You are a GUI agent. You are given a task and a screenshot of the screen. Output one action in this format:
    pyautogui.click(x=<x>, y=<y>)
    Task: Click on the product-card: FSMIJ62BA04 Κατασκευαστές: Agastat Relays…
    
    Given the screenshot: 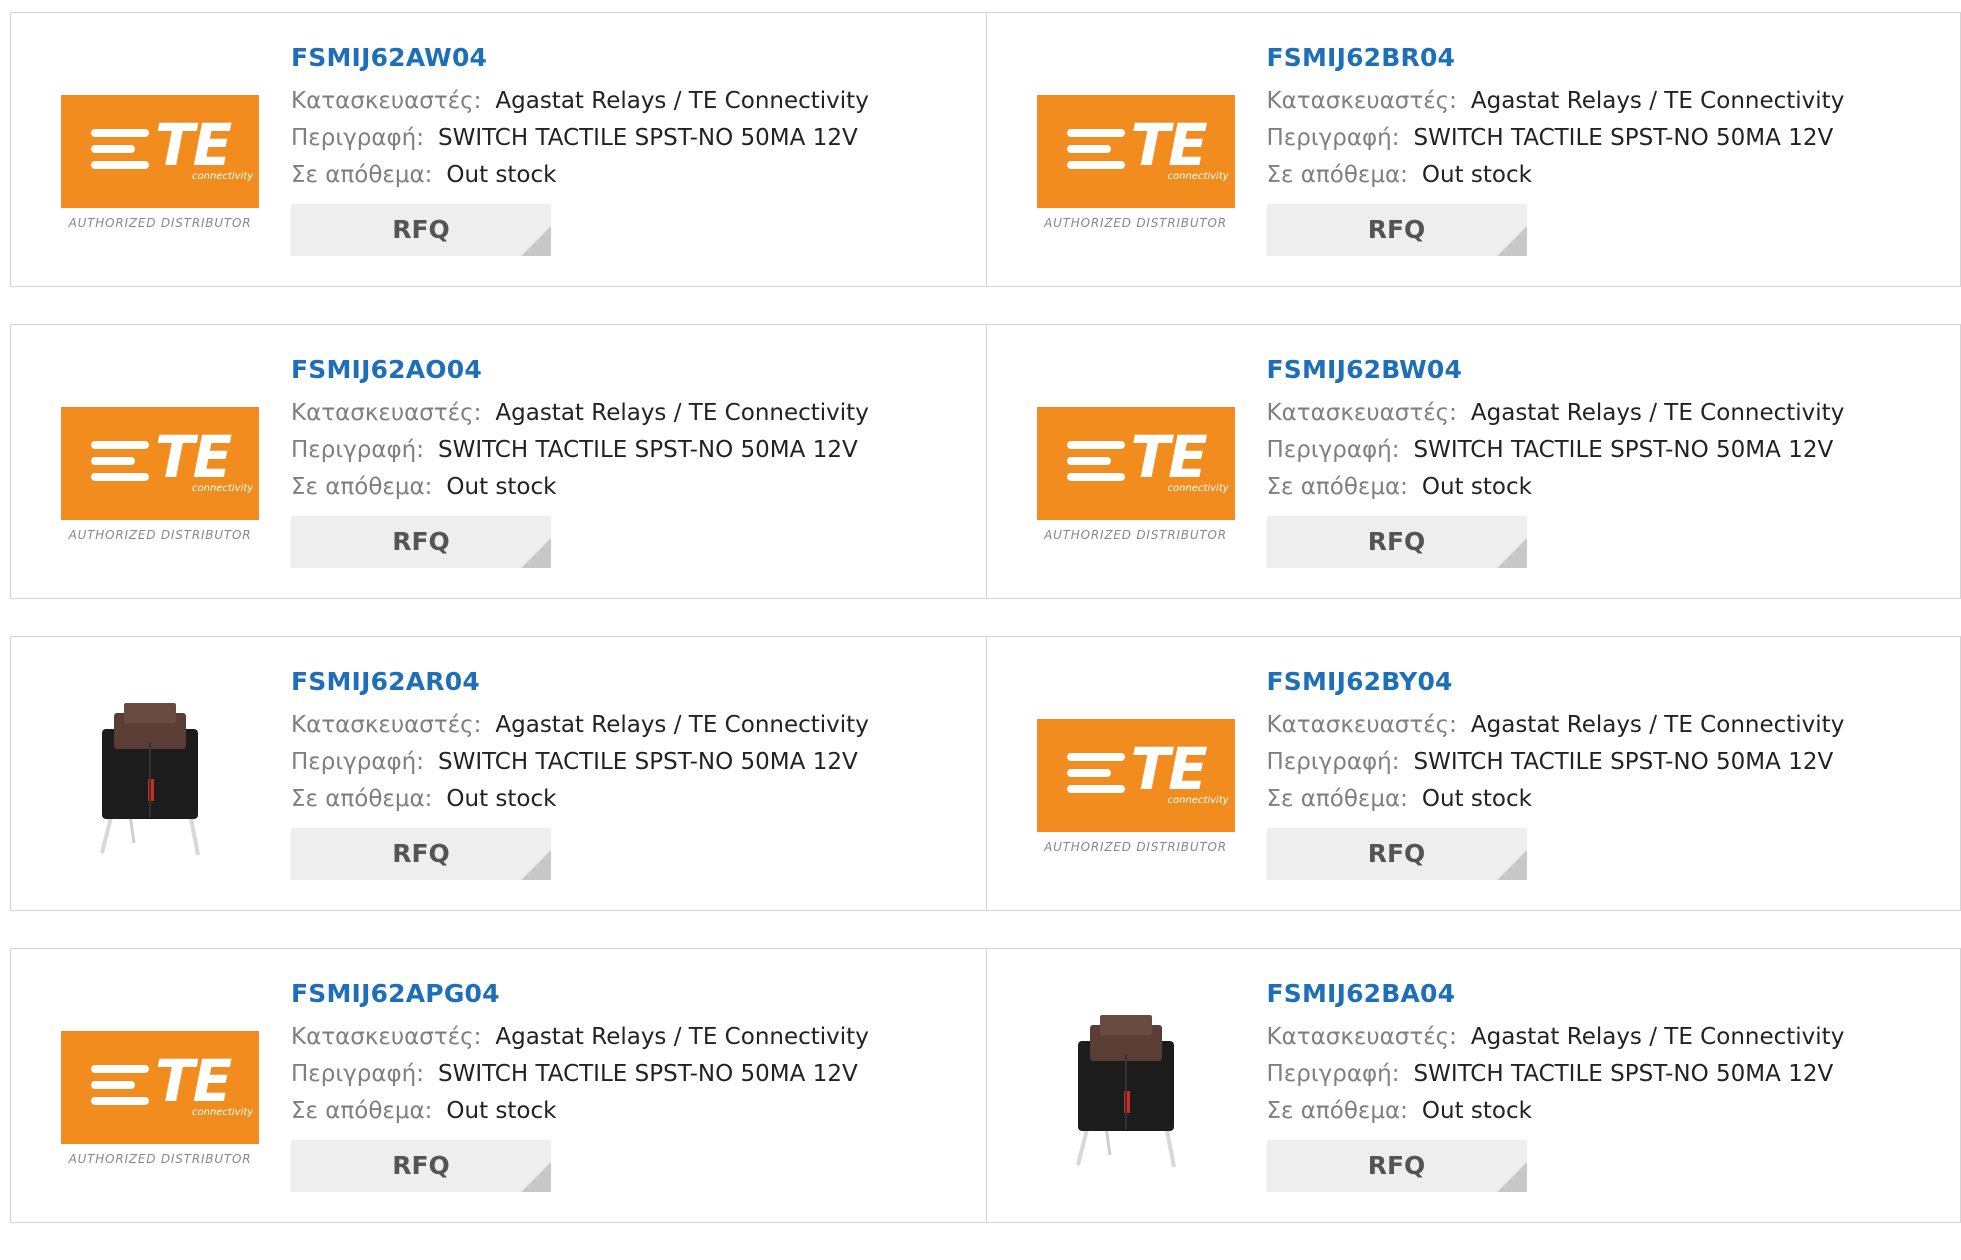 What is the action you would take?
    pyautogui.click(x=1473, y=1085)
    